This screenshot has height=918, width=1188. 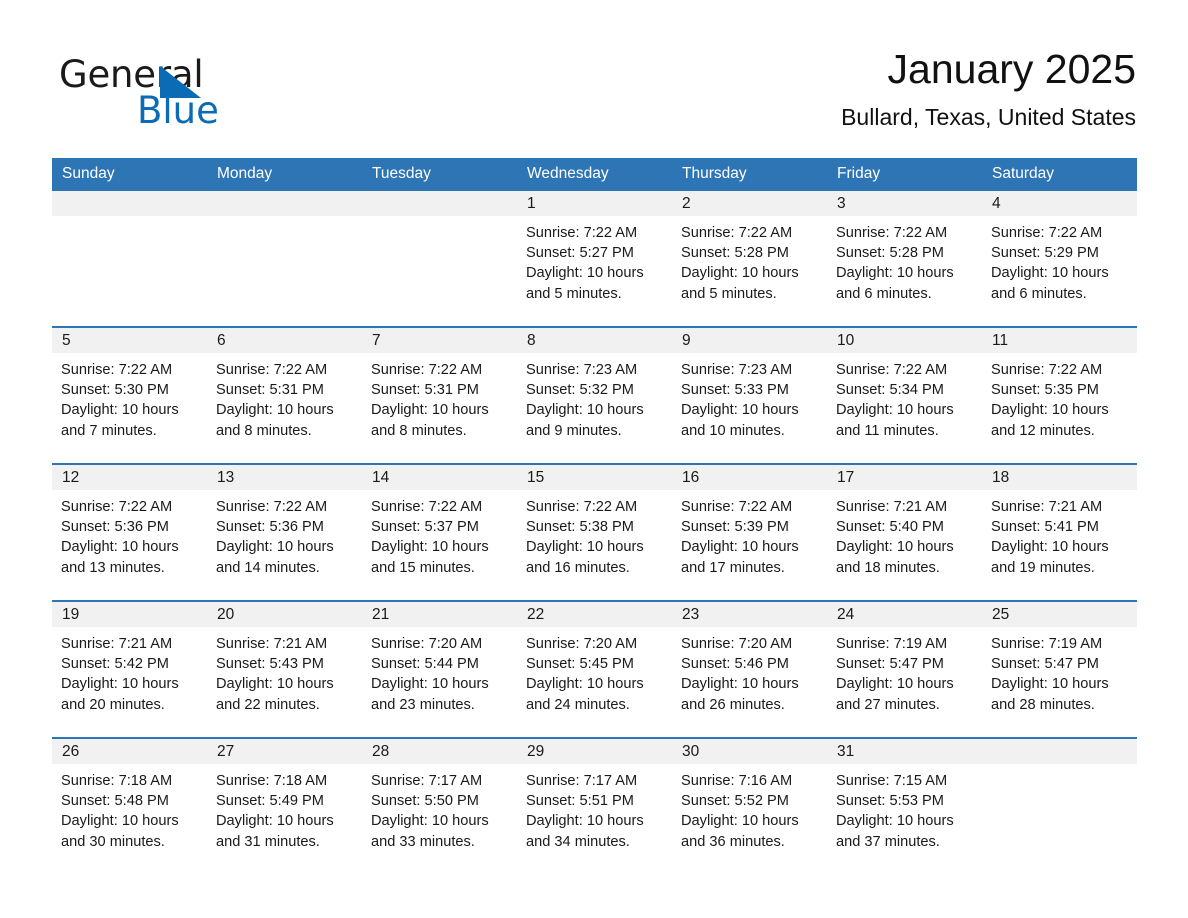 What do you see at coordinates (691, 751) in the screenshot?
I see `day-number: 30` at bounding box center [691, 751].